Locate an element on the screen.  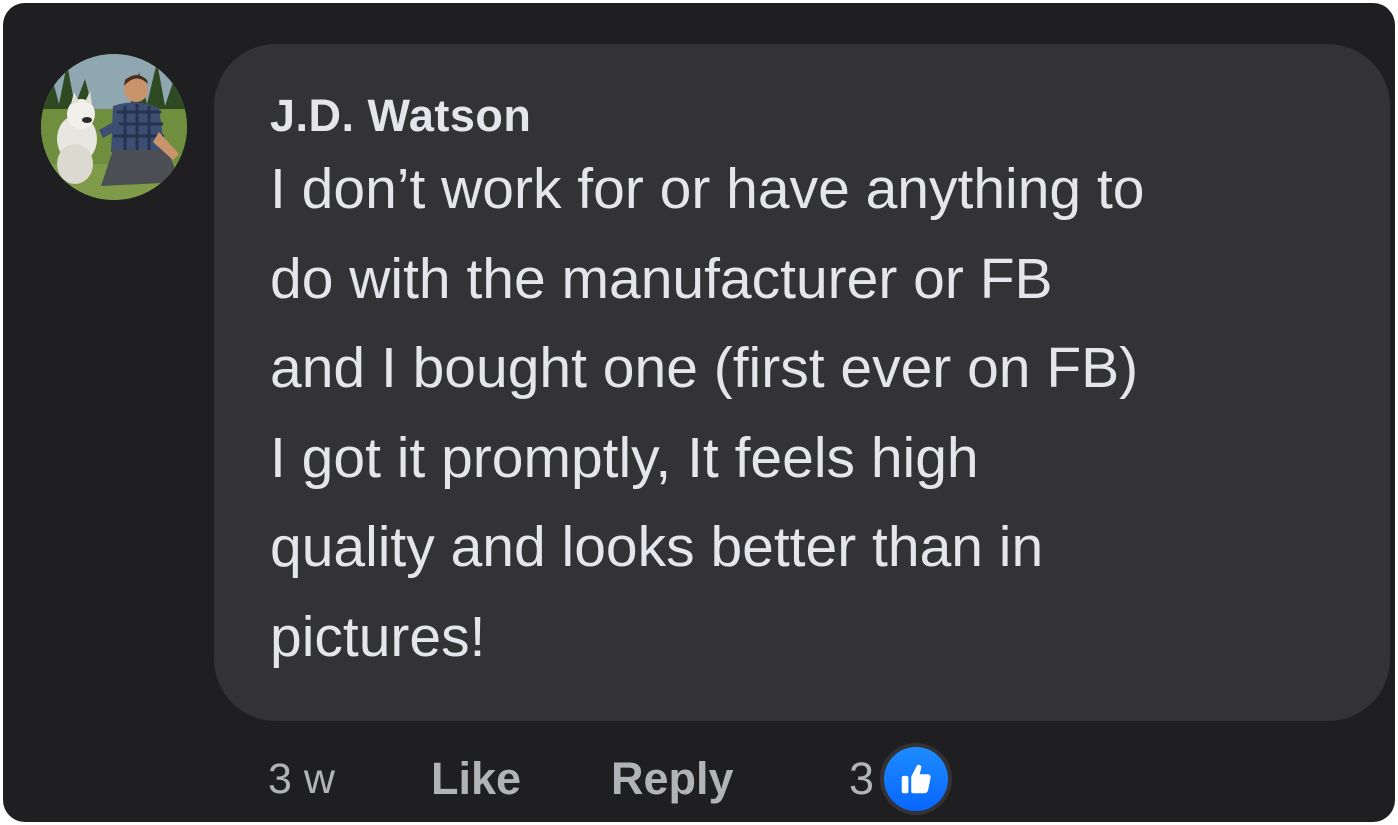
reaction-summary: 3 is located at coordinates (901, 779).